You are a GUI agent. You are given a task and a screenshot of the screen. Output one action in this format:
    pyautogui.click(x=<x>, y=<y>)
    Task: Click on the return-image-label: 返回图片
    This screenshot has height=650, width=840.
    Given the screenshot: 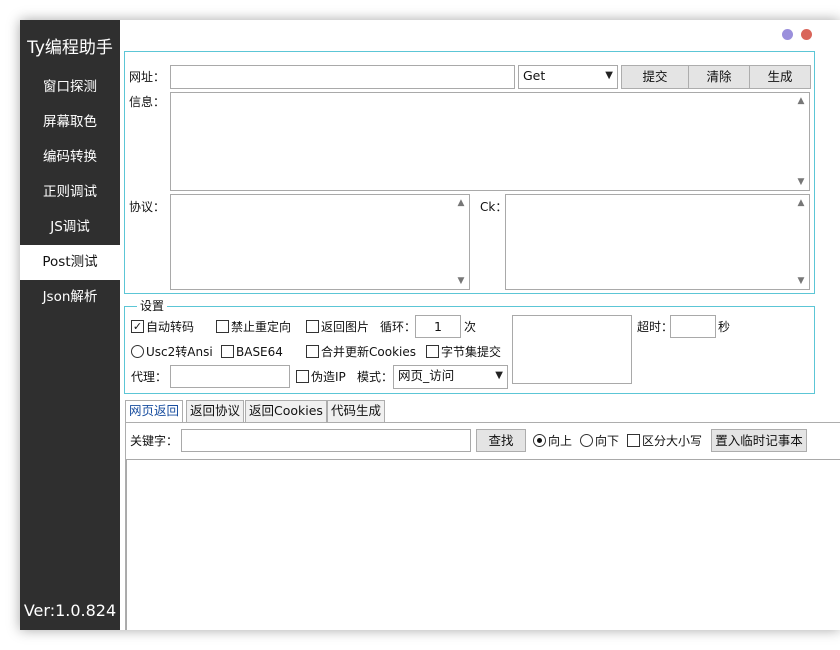 What is the action you would take?
    pyautogui.click(x=345, y=327)
    